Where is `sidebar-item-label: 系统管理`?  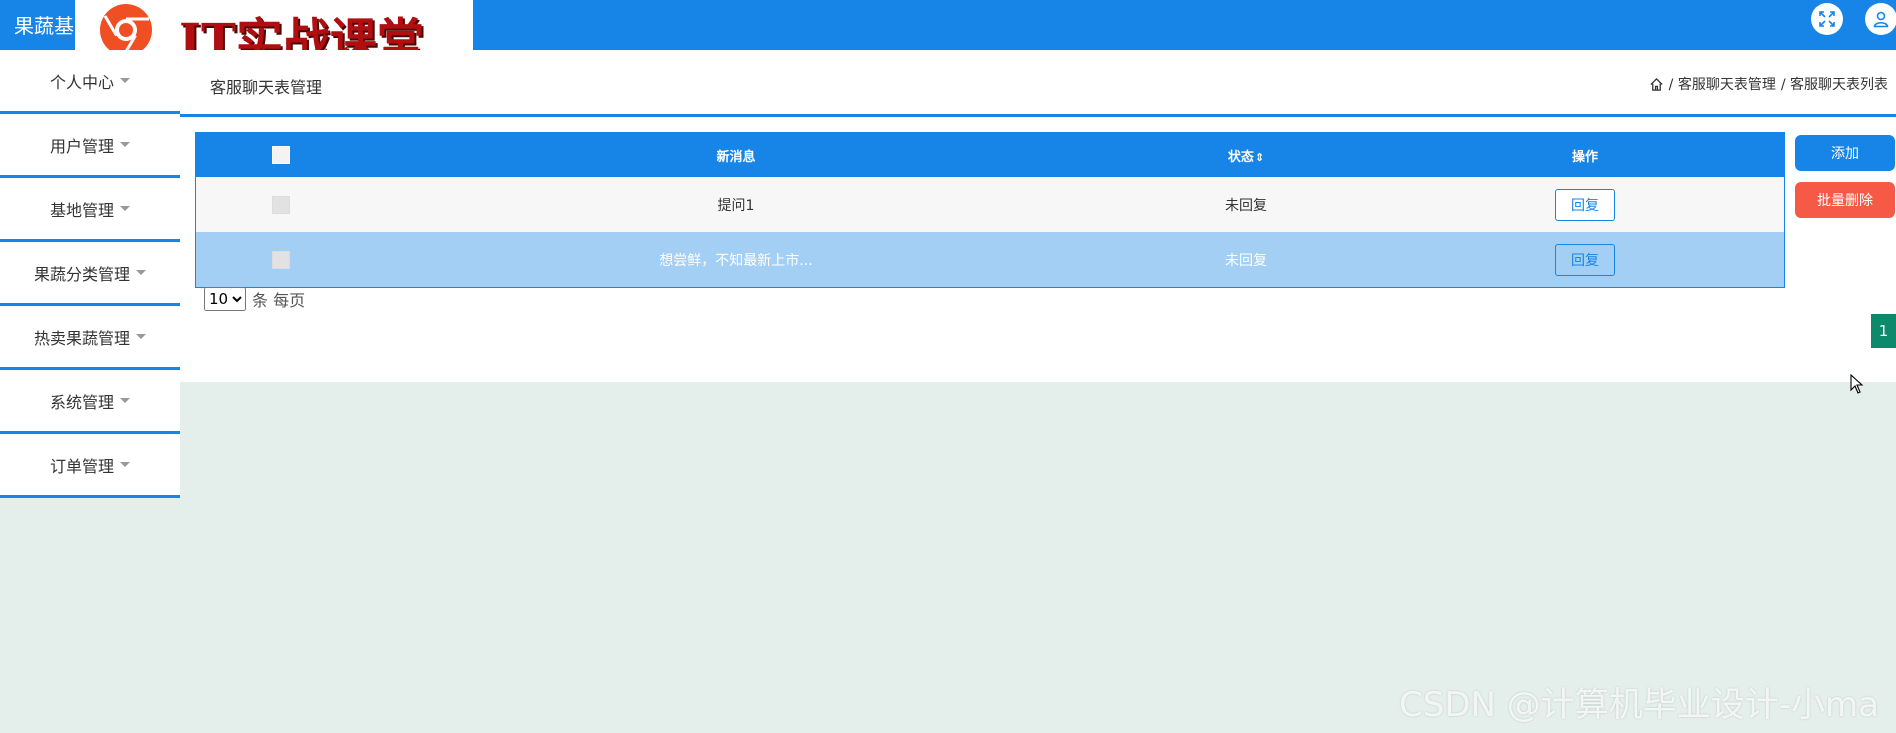 sidebar-item-label: 系统管理 is located at coordinates (81, 402).